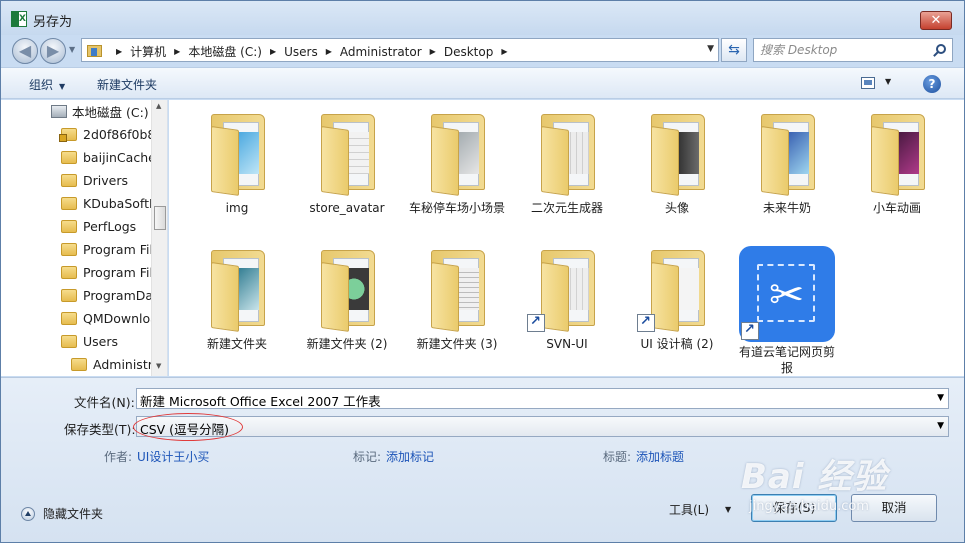 This screenshot has width=965, height=543. I want to click on scroll-up-icon: ▲, so click(158, 106).